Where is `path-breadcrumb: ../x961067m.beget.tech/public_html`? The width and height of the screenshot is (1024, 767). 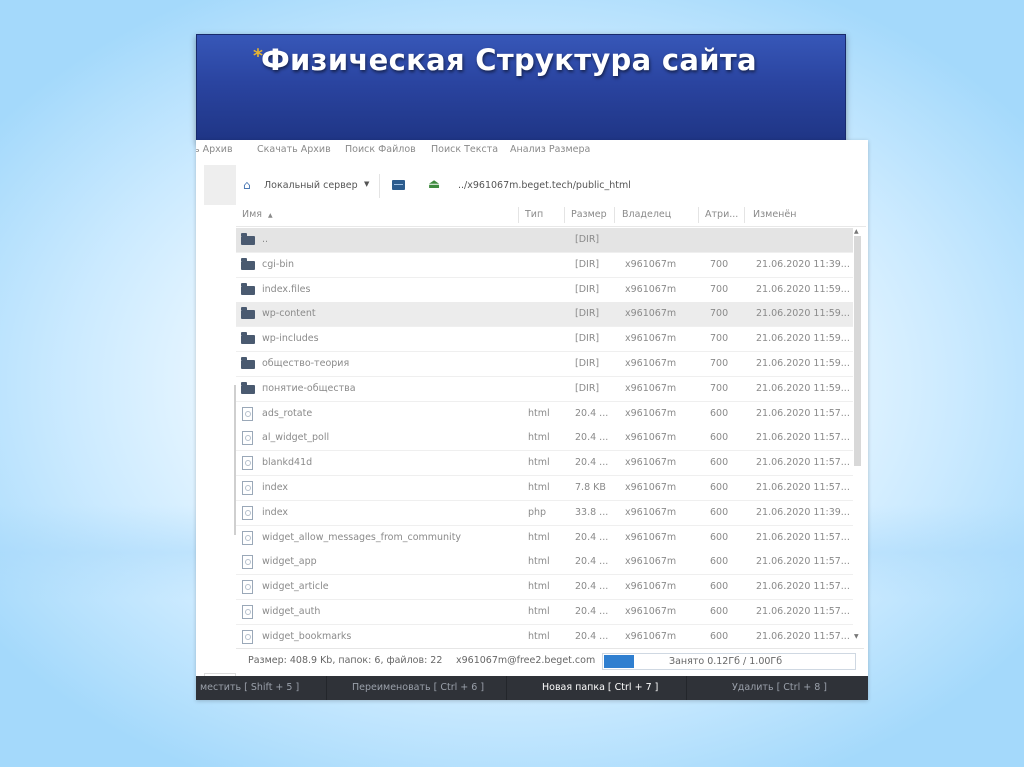
path-breadcrumb: ../x961067m.beget.tech/public_html is located at coordinates (544, 185).